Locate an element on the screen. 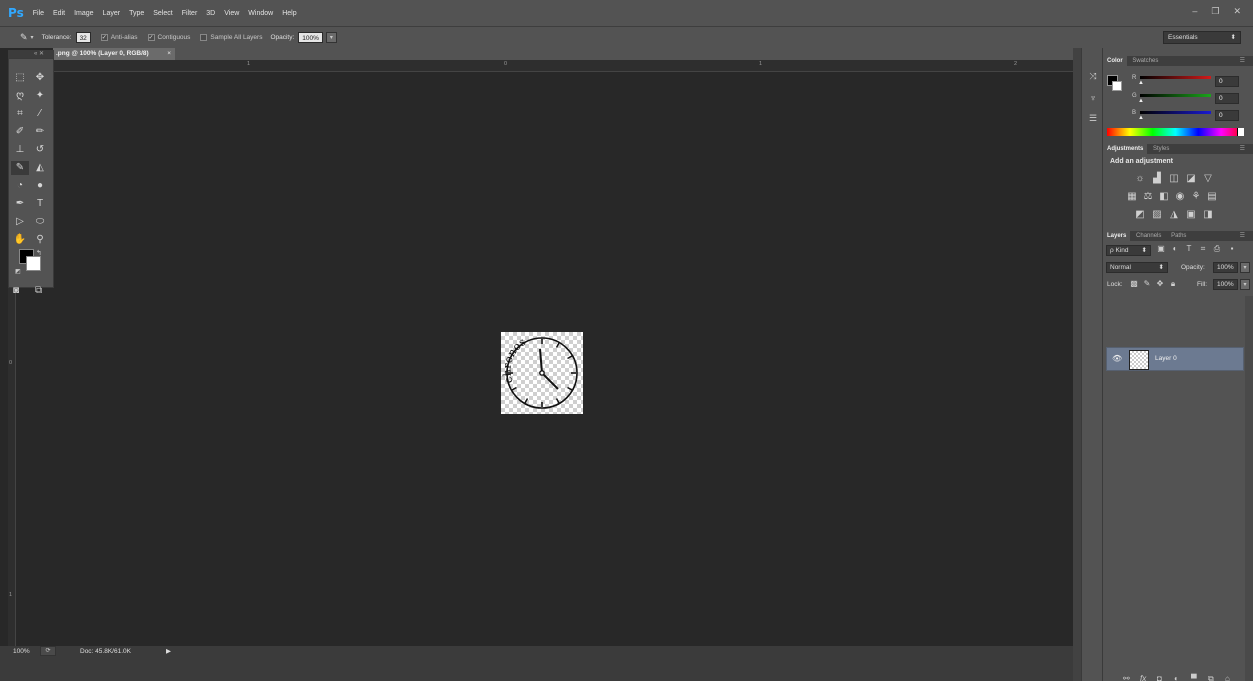 Image resolution: width=1253 pixels, height=681 pixels. tab-adjustments: Adjustments is located at coordinates (1125, 149).